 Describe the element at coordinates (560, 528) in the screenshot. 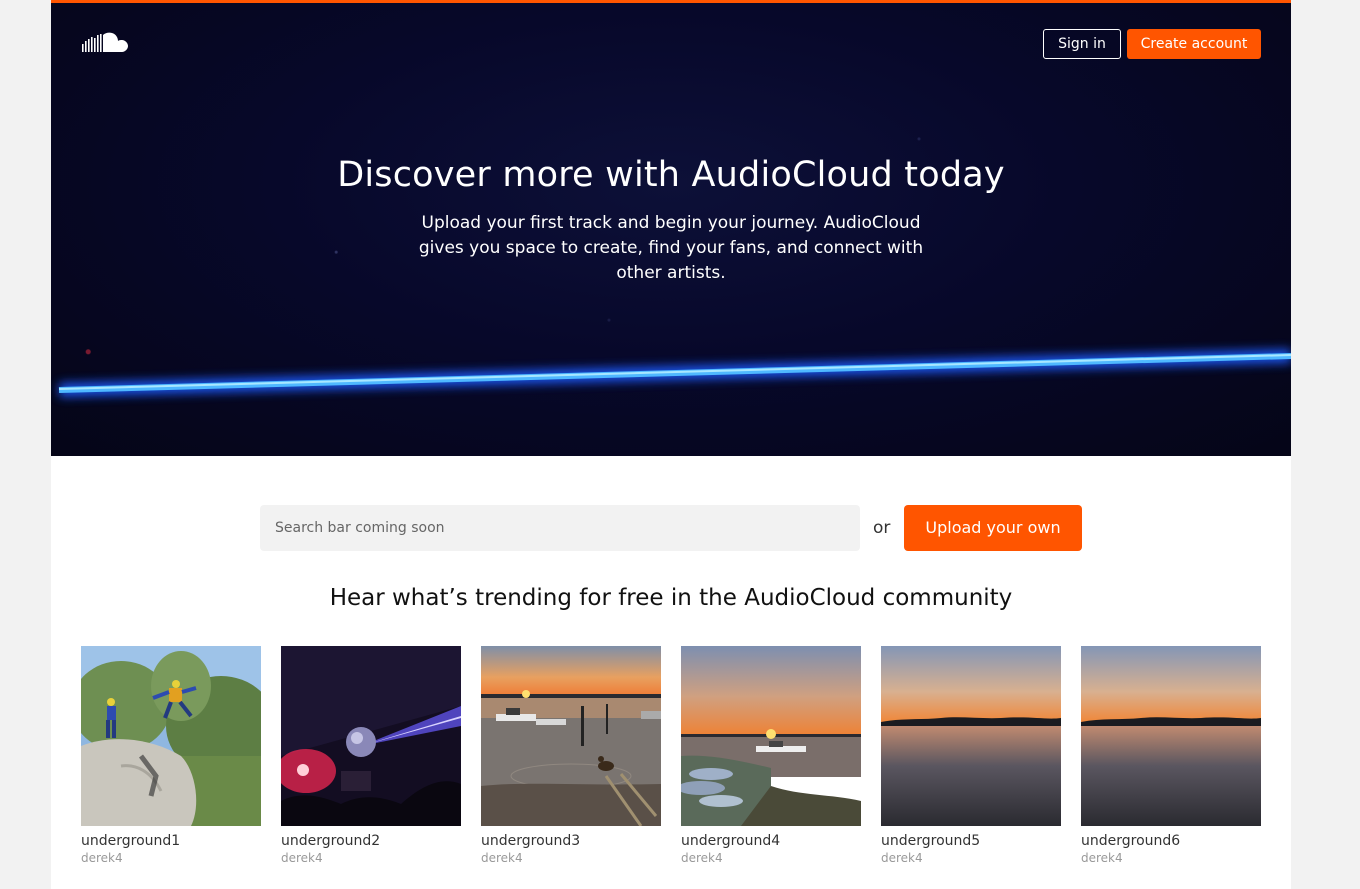

I see `search-input` at that location.